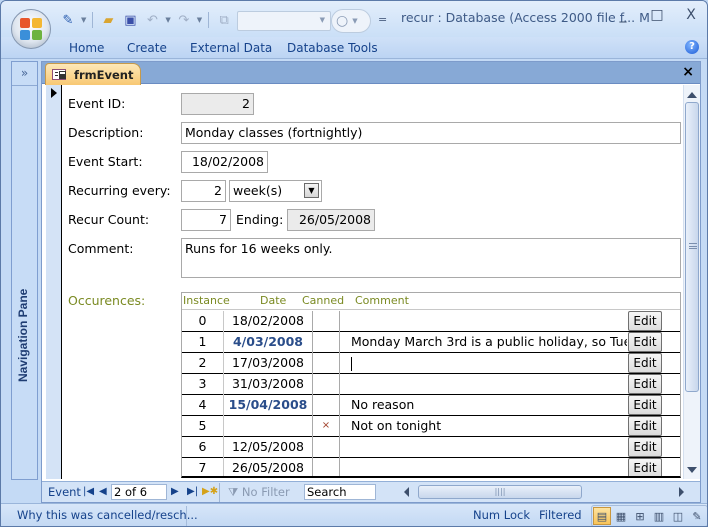  What do you see at coordinates (206, 220) in the screenshot?
I see `recur-count-field: 7` at bounding box center [206, 220].